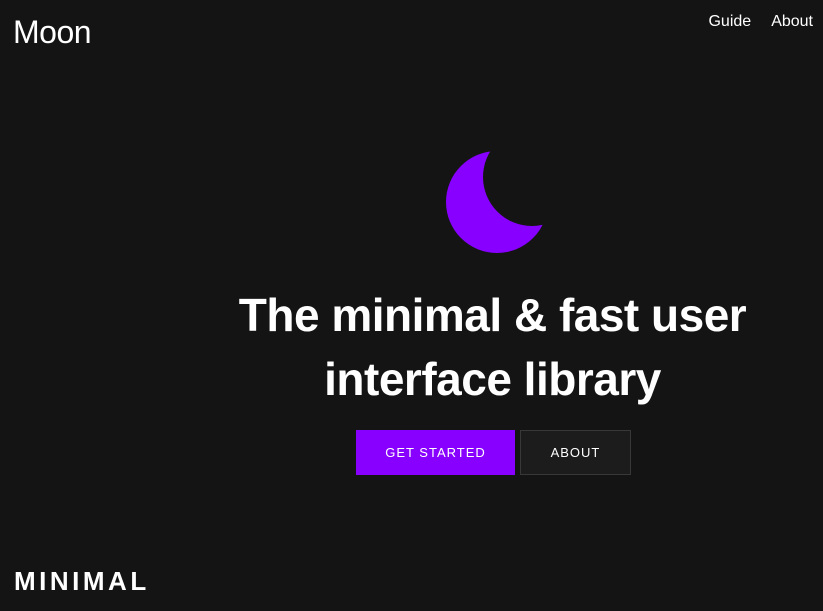  Describe the element at coordinates (492, 379) in the screenshot. I see `hero-headline-line-2: interface library` at that location.